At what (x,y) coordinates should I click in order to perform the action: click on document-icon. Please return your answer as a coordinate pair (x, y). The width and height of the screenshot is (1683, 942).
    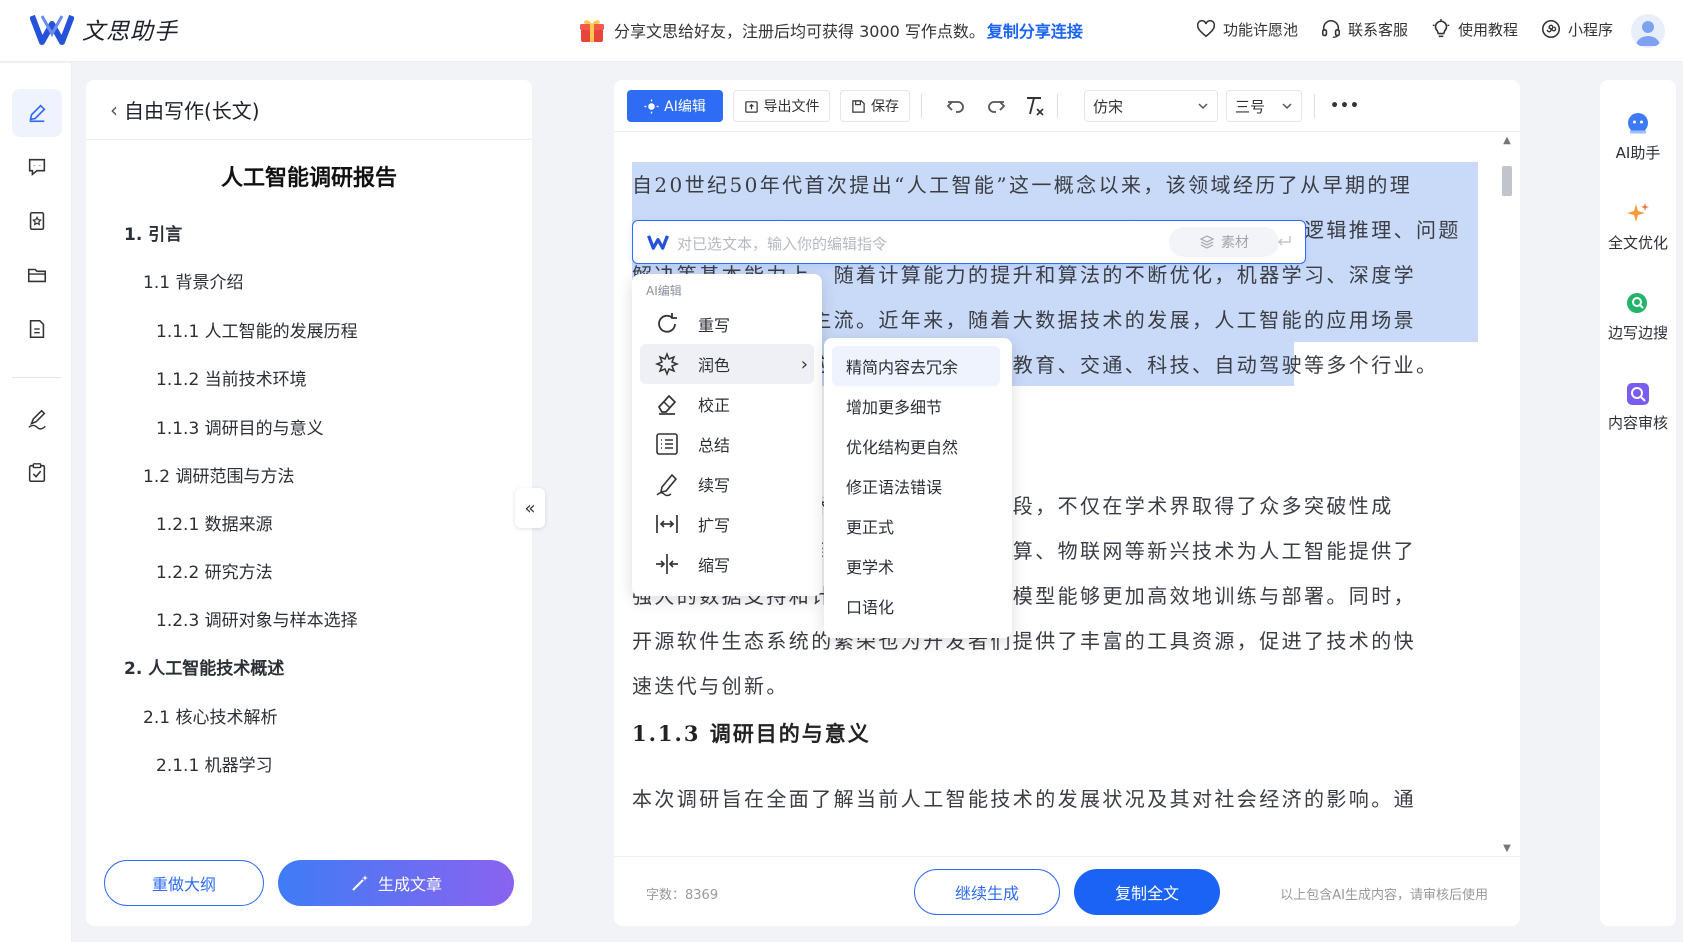
    Looking at the image, I should click on (37, 329).